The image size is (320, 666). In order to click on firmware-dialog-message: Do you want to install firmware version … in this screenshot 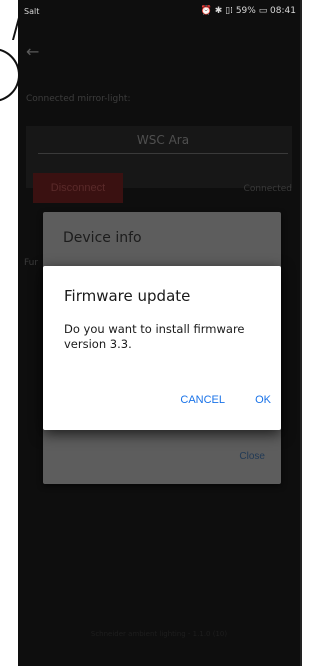, I will do `click(154, 336)`.